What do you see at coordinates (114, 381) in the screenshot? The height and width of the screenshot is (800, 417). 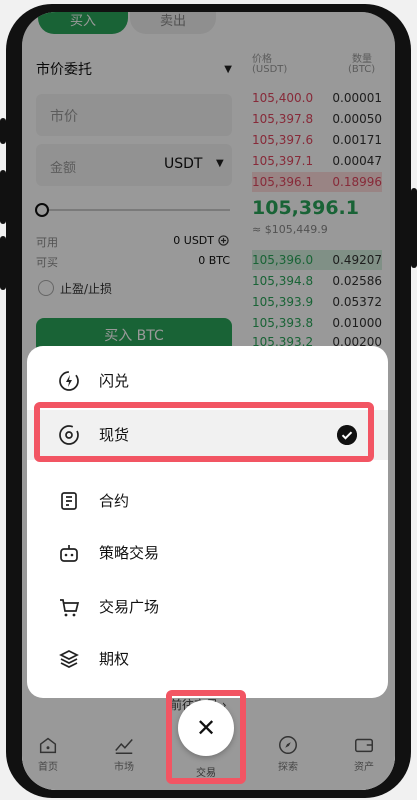 I see `menu-item-label: 闪兑` at bounding box center [114, 381].